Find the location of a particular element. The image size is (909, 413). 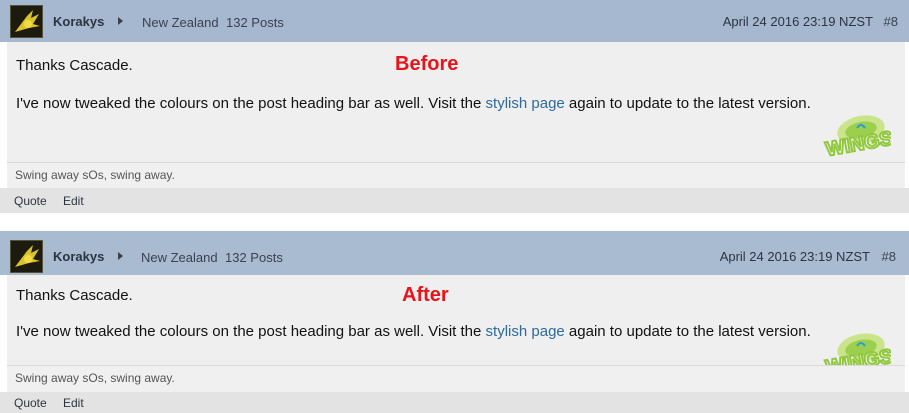

wings-logo: WINGS is located at coordinates (857, 138).